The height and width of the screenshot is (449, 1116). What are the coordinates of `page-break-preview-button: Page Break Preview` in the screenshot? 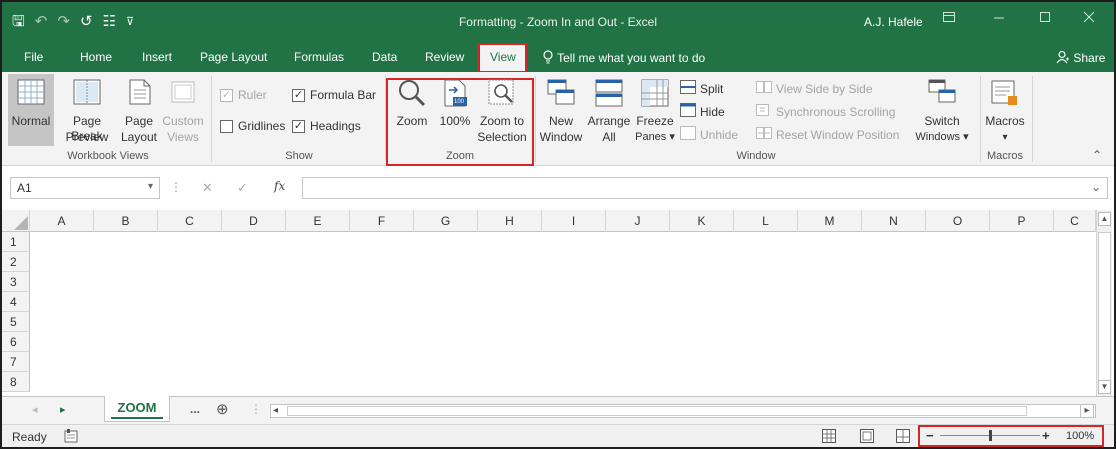 It's located at (87, 110).